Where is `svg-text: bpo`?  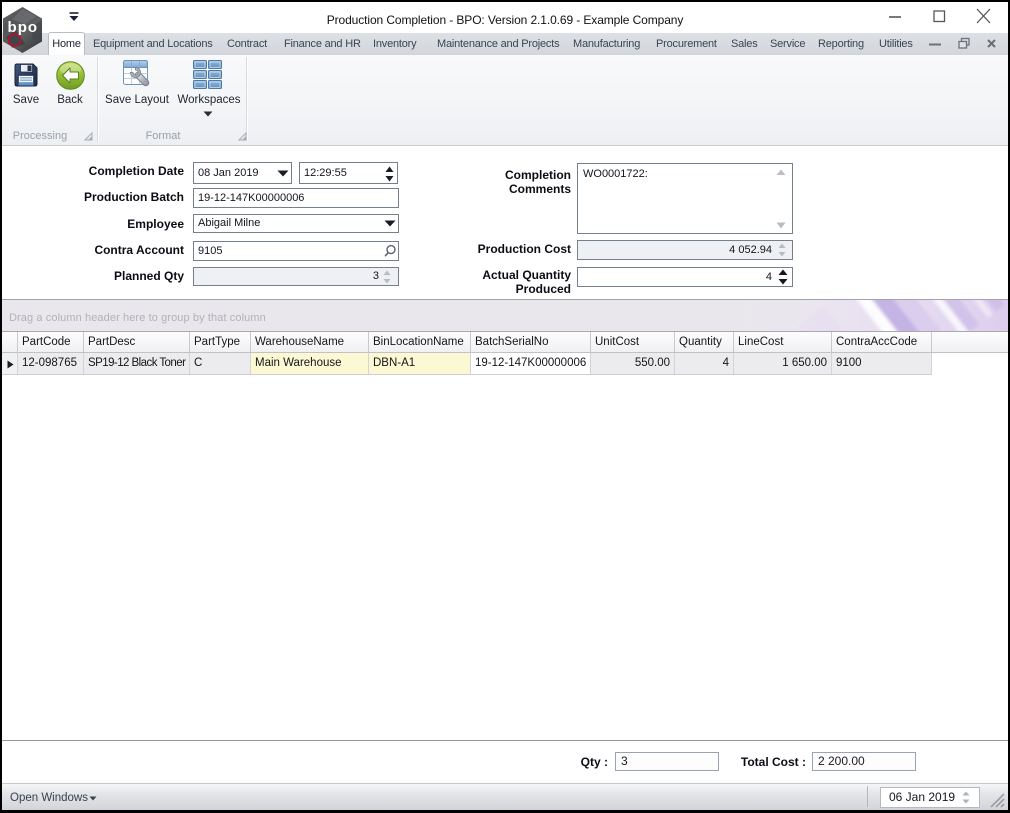
svg-text: bpo is located at coordinates (23, 27).